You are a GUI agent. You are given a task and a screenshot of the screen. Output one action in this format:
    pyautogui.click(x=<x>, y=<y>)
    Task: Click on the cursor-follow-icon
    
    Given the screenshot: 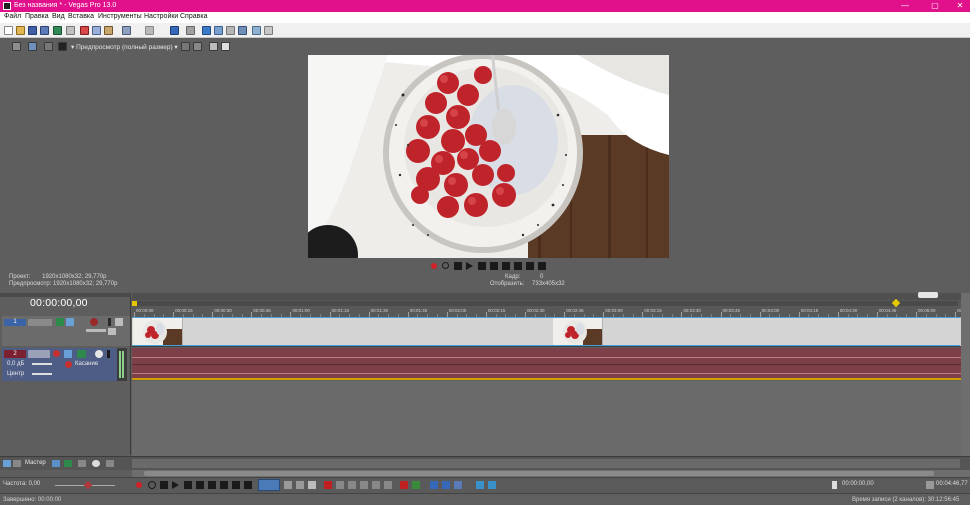 What is the action you would take?
    pyautogui.click(x=480, y=485)
    